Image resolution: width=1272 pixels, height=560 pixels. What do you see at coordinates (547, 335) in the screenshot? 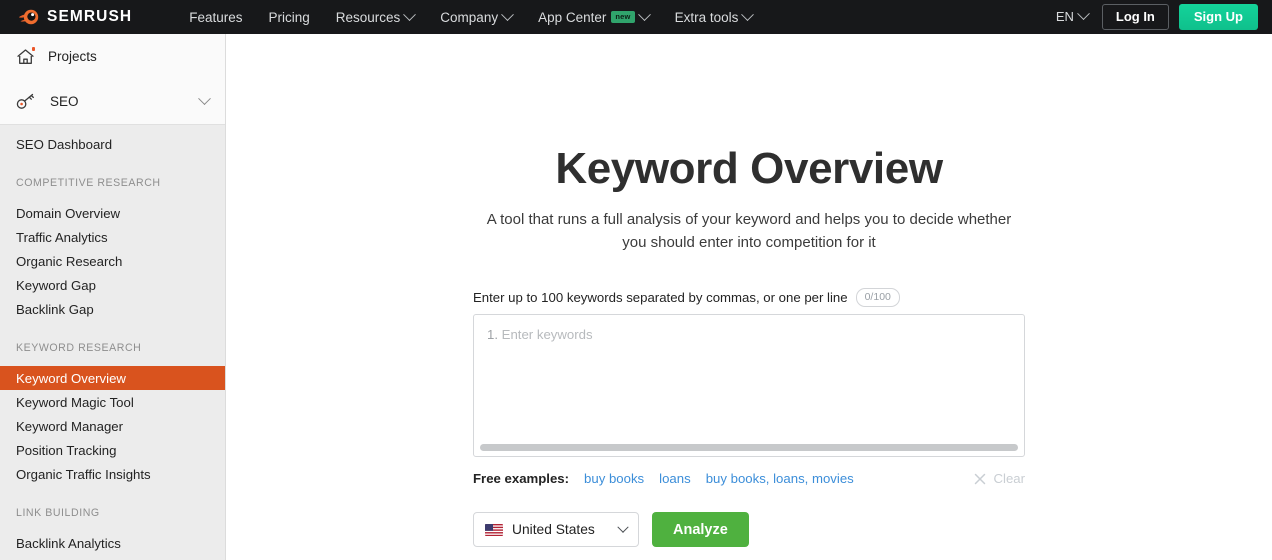
I see `placeholder-text: Enter keywords` at bounding box center [547, 335].